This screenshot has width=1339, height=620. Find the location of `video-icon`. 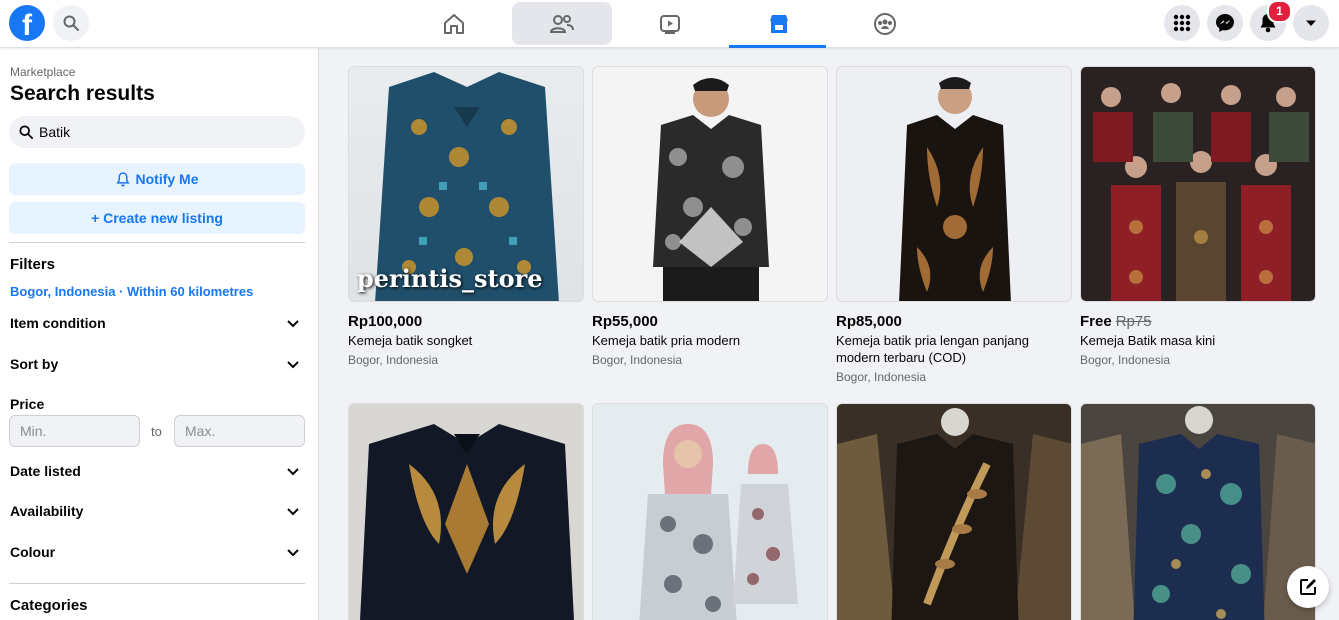

video-icon is located at coordinates (670, 24).